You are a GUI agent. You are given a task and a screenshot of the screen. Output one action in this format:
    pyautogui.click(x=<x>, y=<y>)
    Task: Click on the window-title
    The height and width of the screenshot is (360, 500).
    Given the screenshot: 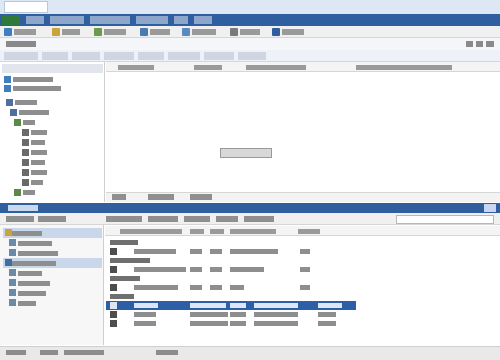 What is the action you would take?
    pyautogui.click(x=26, y=7)
    